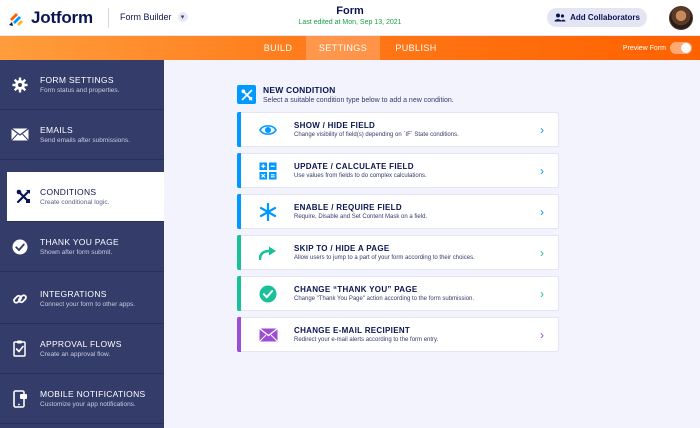 This screenshot has width=700, height=428. What do you see at coordinates (76, 252) in the screenshot?
I see `sidebar-item-desc: Shown after form submit.` at bounding box center [76, 252].